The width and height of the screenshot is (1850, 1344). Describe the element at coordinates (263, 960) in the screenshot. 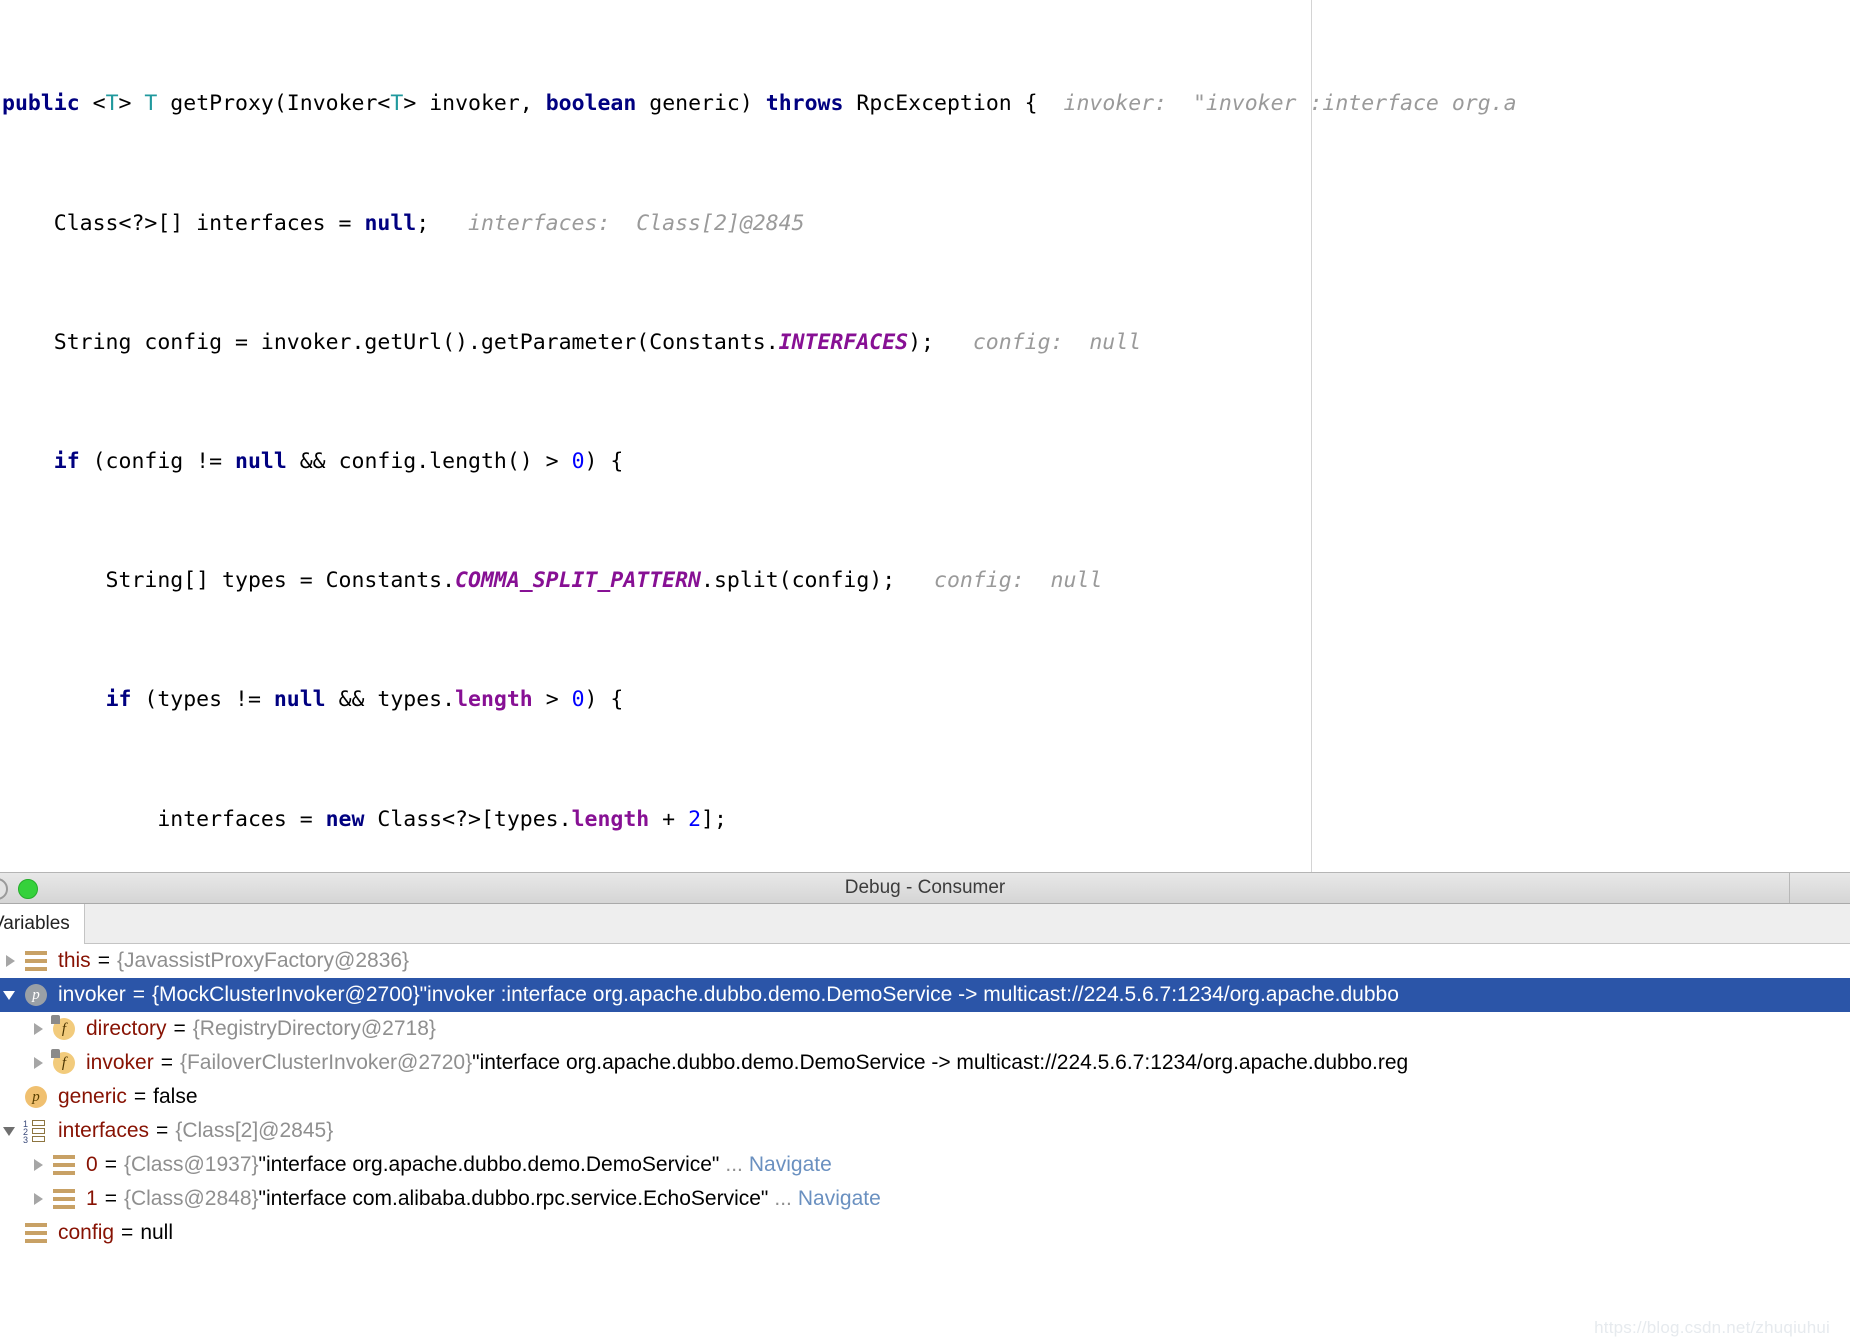

I see `variable-type: {JavassistProxyFactory@2836}` at that location.